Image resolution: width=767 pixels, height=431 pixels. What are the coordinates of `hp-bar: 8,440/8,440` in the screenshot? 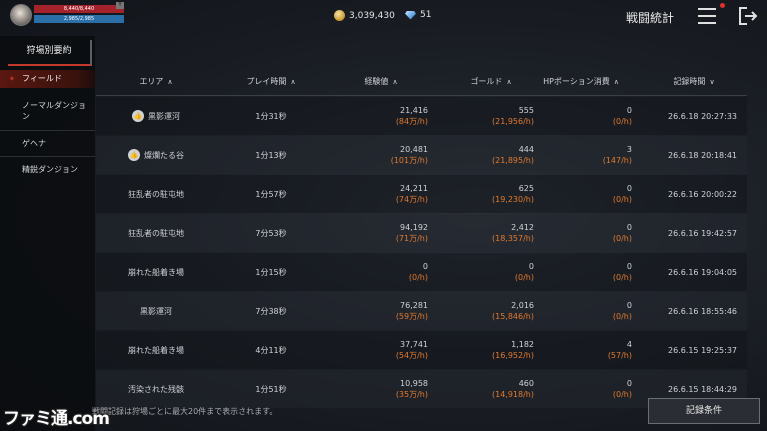 It's located at (79, 9).